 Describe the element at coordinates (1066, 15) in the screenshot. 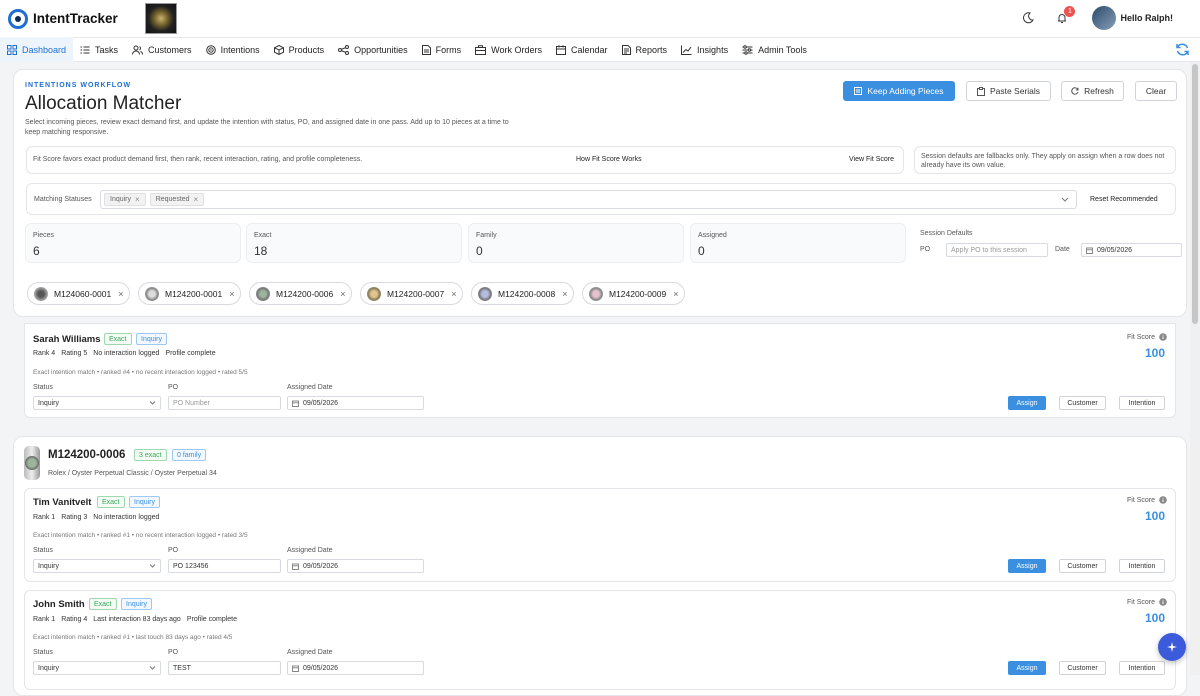

I see `bell-icon: 1` at that location.